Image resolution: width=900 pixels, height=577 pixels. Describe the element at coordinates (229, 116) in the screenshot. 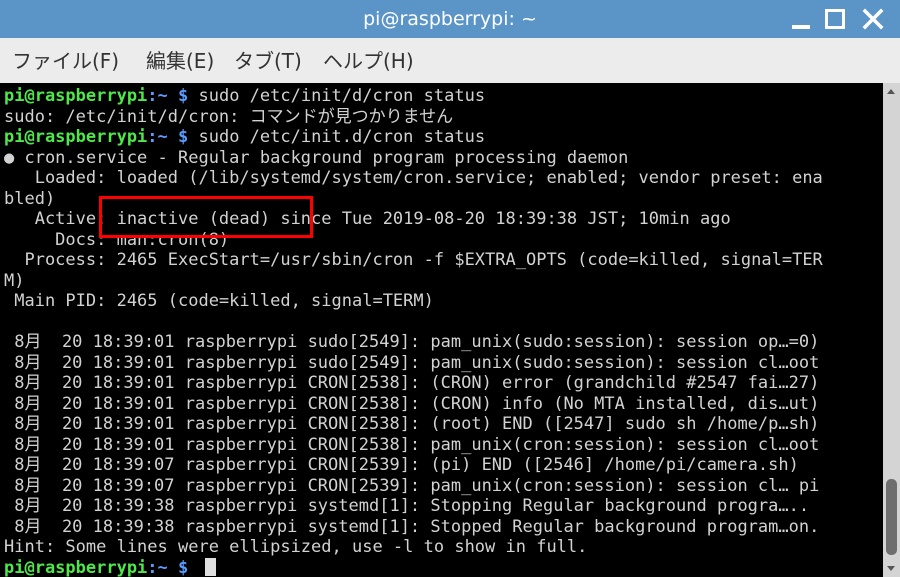

I see `output-line: sudo: /etc/init/d/cron: コマンドが見つかりません` at that location.